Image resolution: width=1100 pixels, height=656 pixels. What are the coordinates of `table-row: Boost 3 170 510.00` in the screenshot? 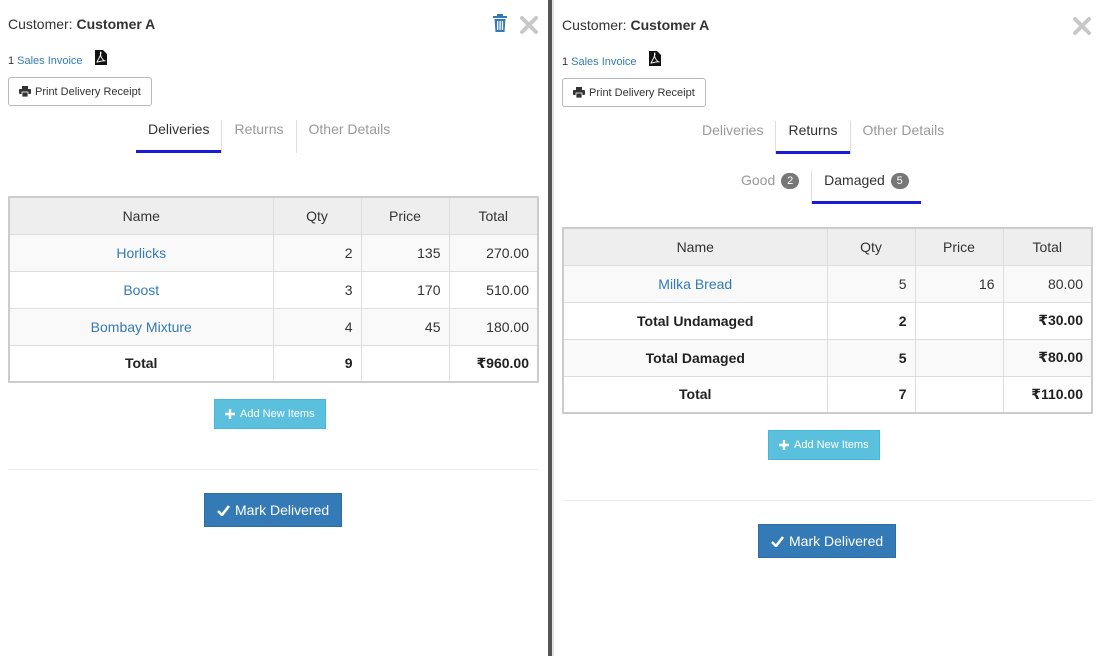 It's located at (273, 289).